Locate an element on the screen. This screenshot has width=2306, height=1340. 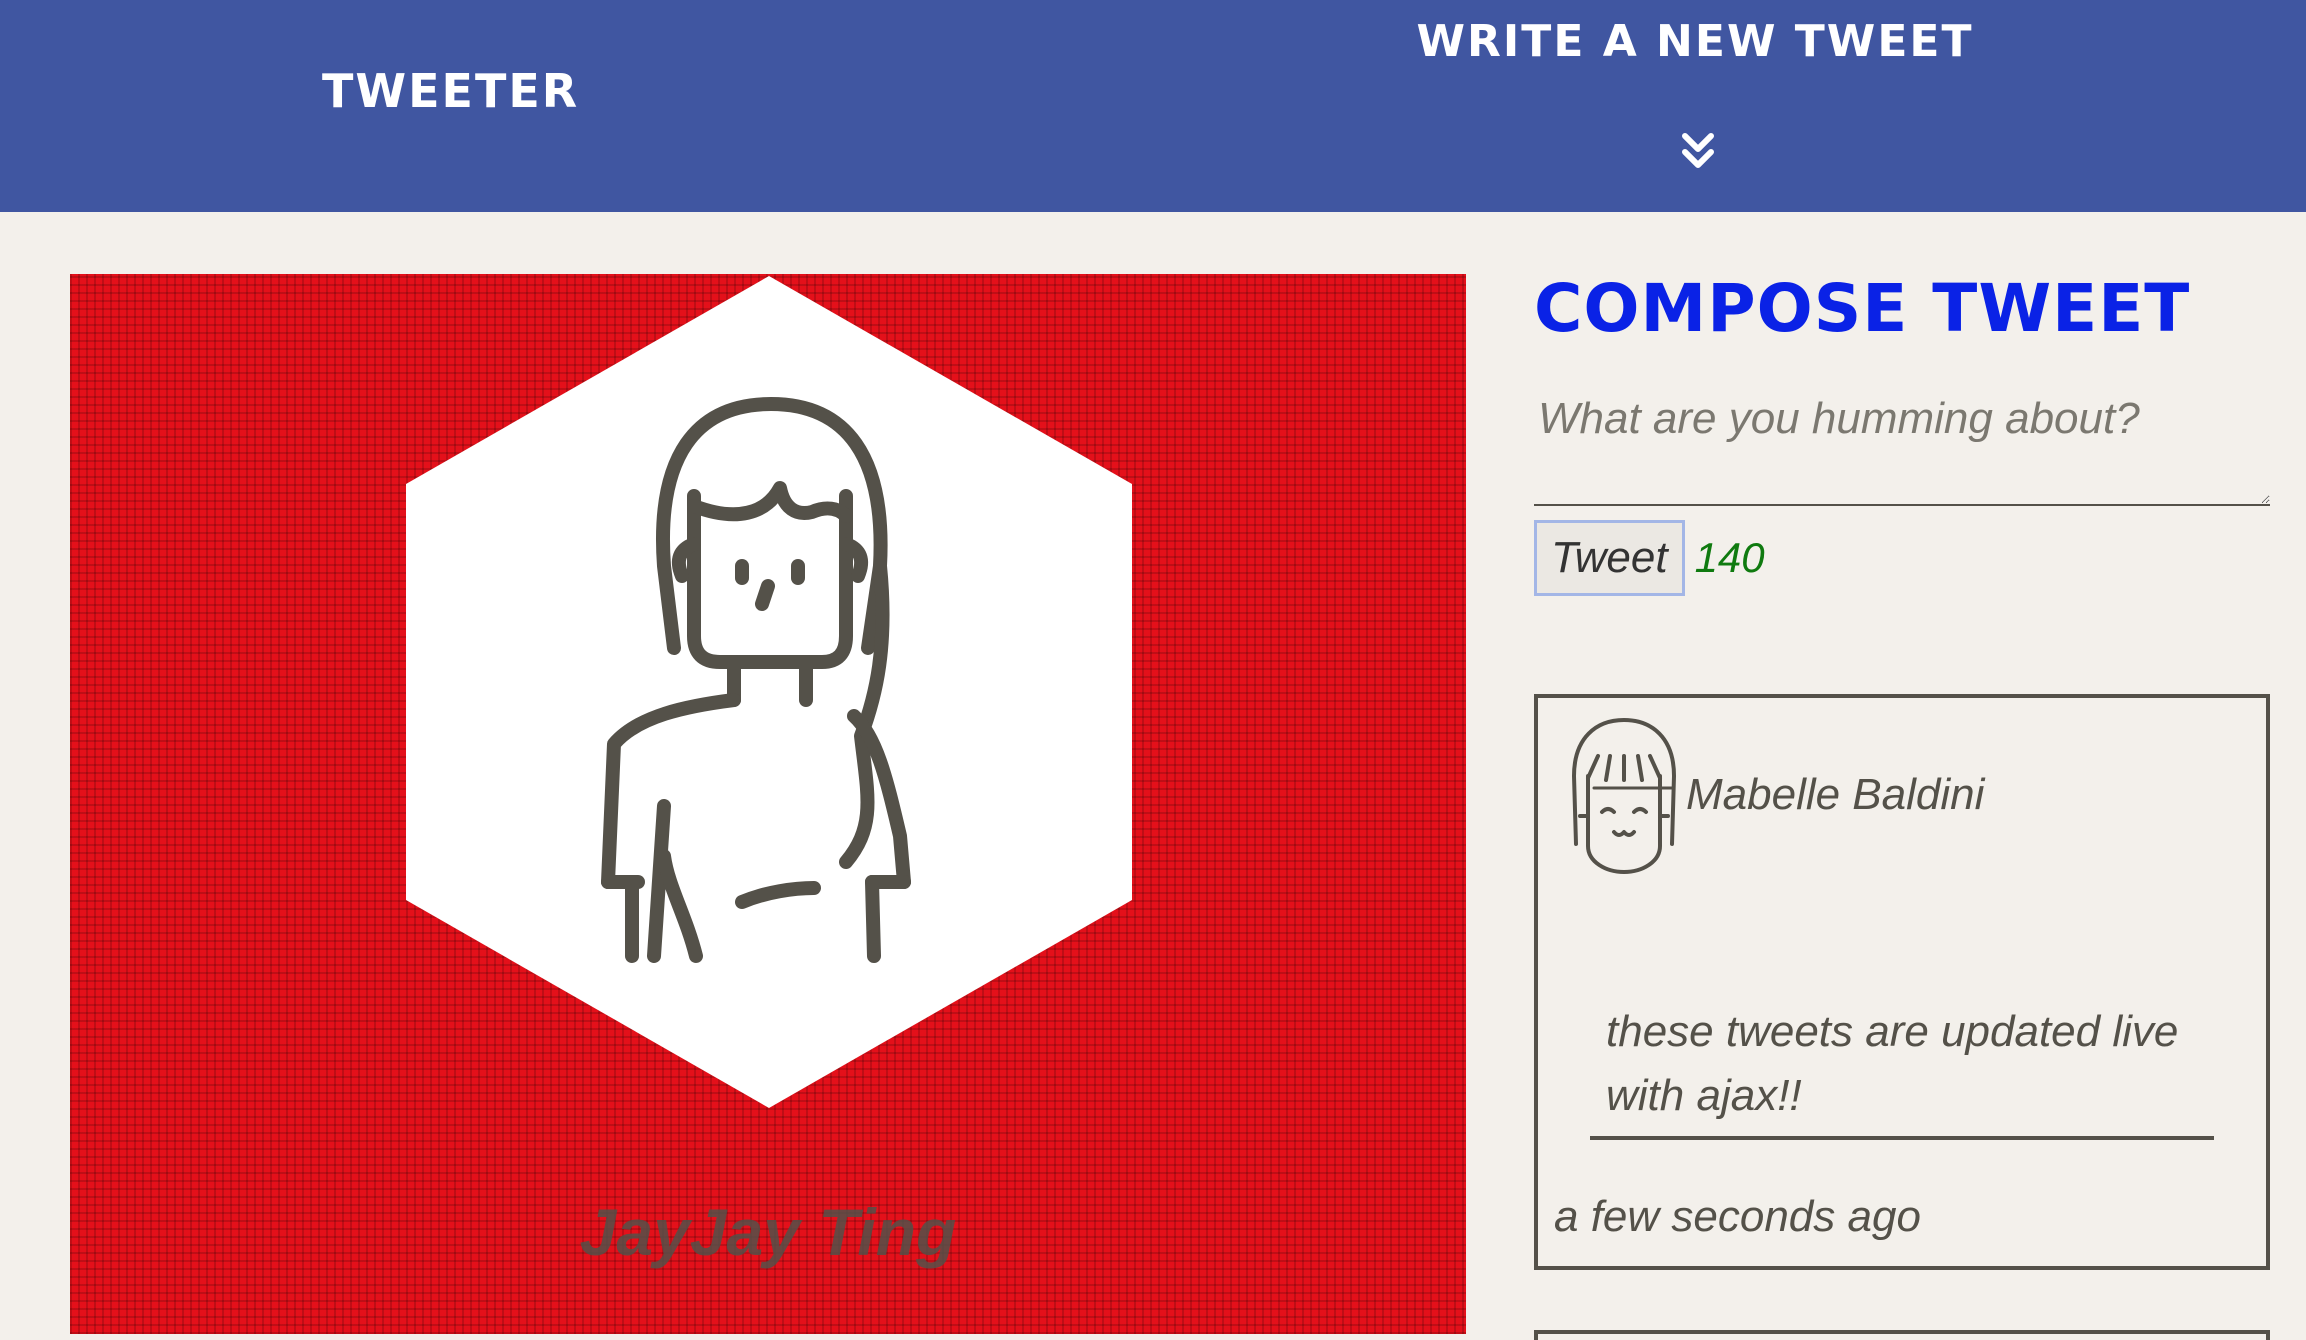
tweet-submit-button: Tweet is located at coordinates (1609, 558).